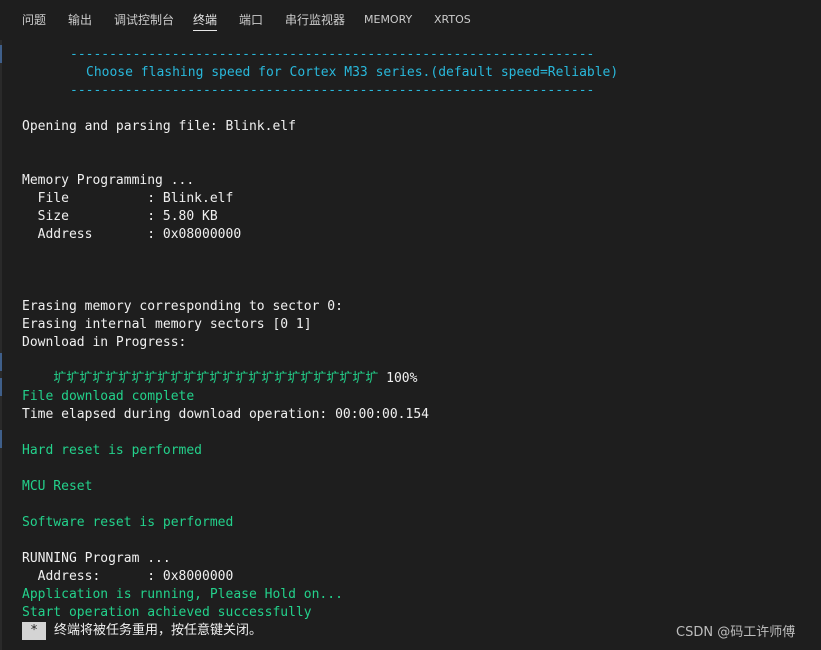 The width and height of the screenshot is (821, 650). Describe the element at coordinates (219, 369) in the screenshot. I see `download-progress-bar: 圹圹圹圹圹圹圹圹圹圹圹圹圹圹圹圹圹圹圹圹圹圹圹圹圹 100%` at that location.